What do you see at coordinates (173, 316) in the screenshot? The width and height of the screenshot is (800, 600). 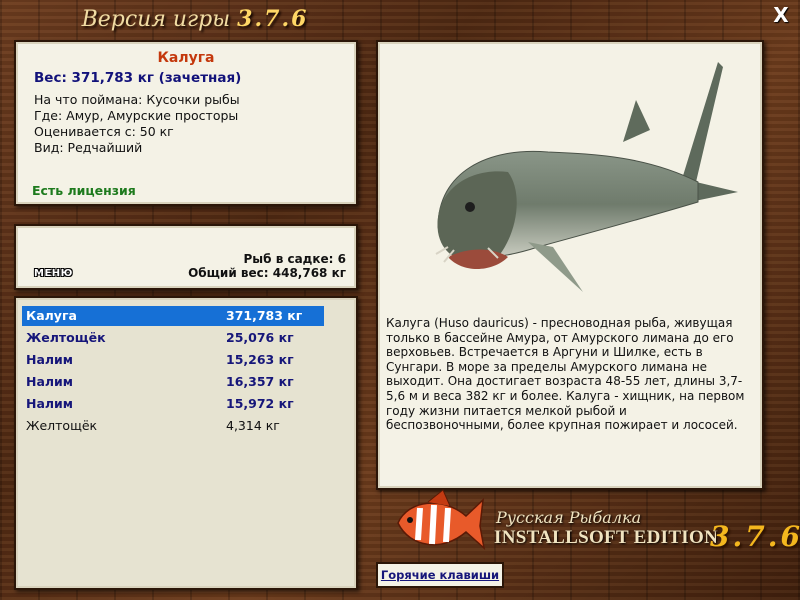 I see `list-item: Калуга 371,783 кг` at bounding box center [173, 316].